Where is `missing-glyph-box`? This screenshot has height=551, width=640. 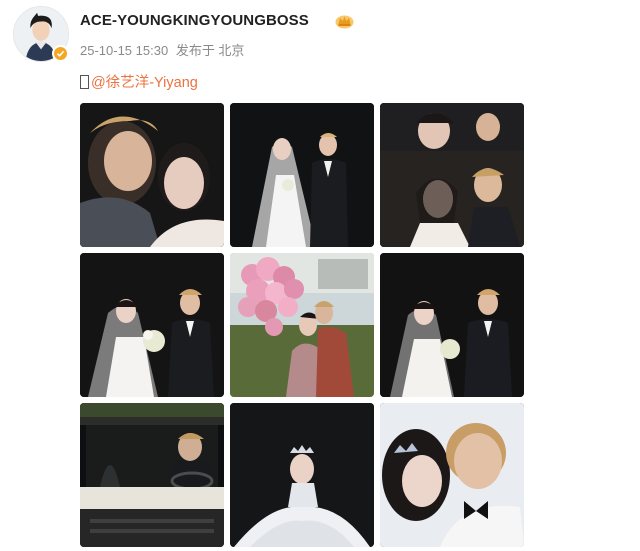 missing-glyph-box is located at coordinates (84, 81).